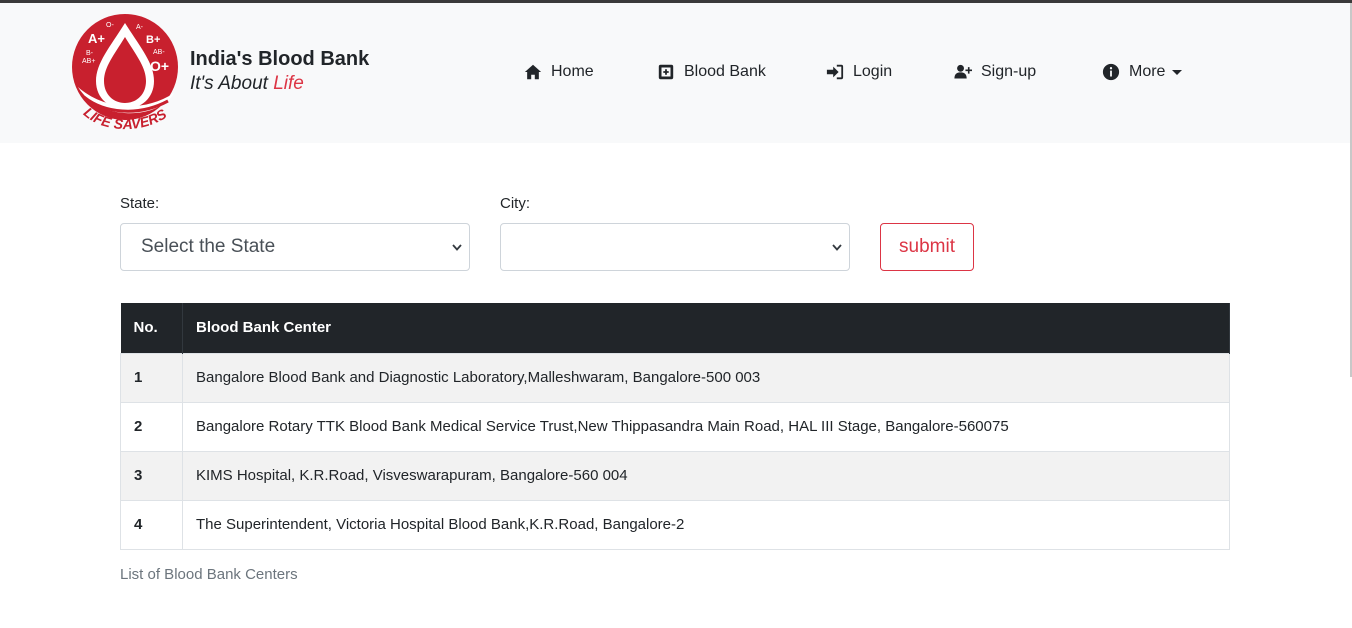 This screenshot has width=1352, height=628. I want to click on logo-group-a-plus: A+, so click(96, 38).